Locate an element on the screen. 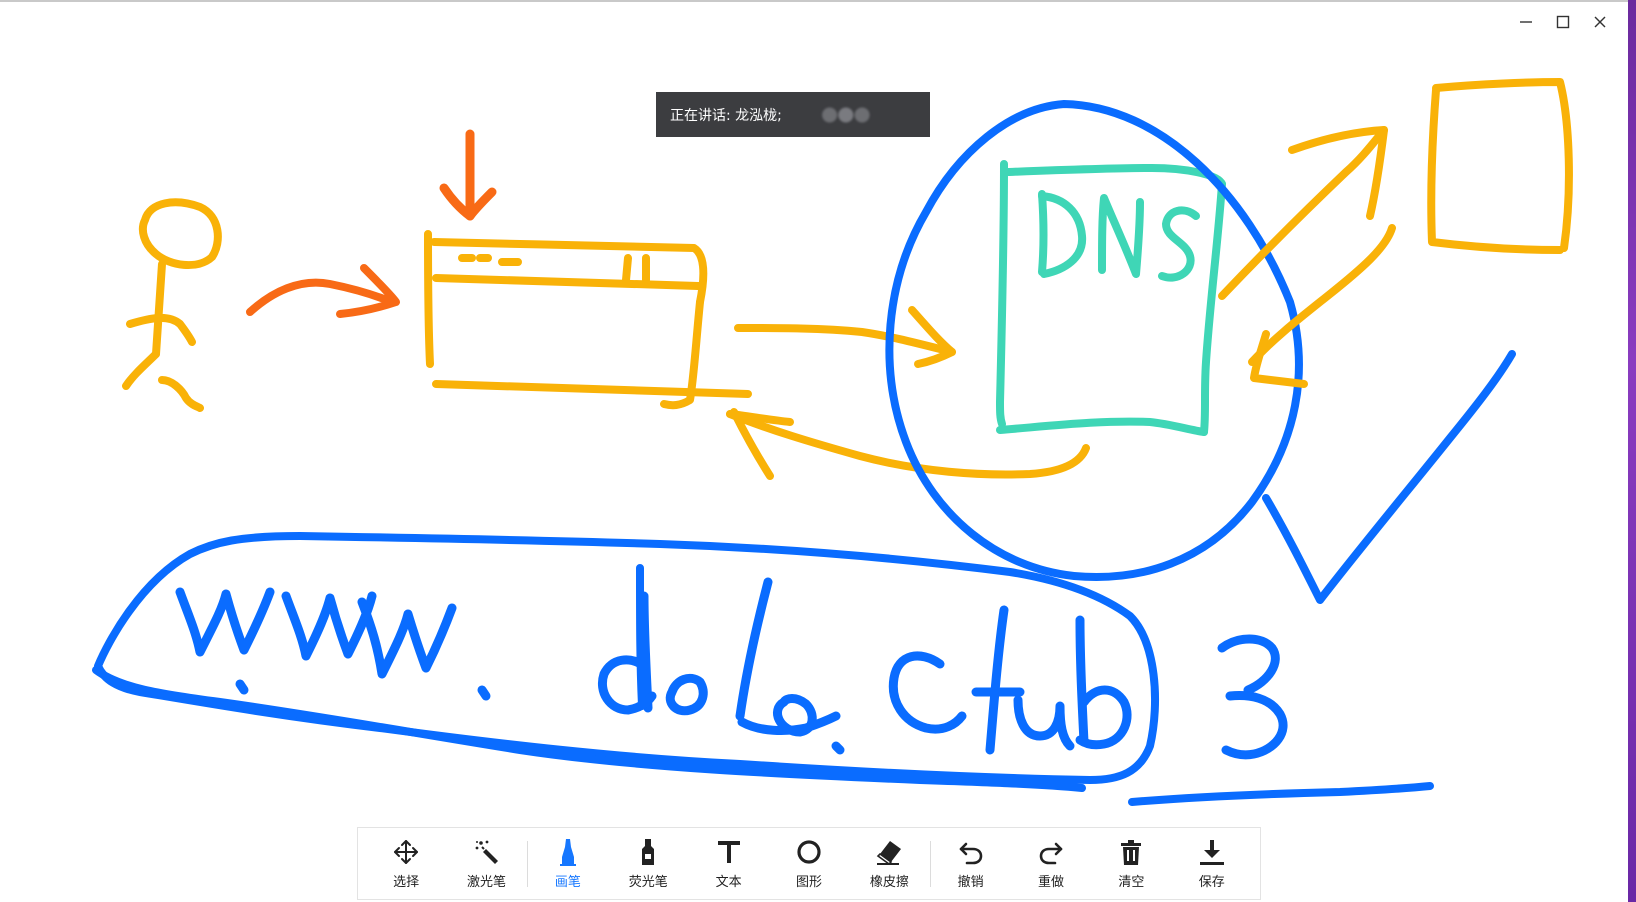  download-icon is located at coordinates (1212, 852).